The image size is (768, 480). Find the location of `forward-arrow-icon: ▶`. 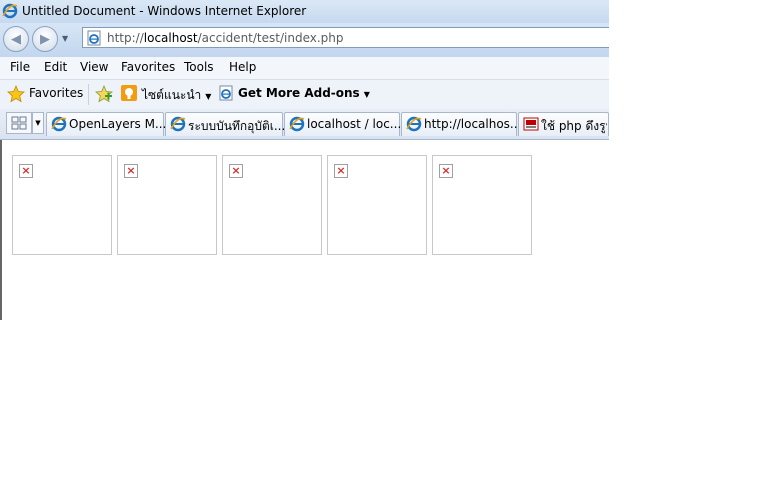

forward-arrow-icon: ▶ is located at coordinates (45, 39).